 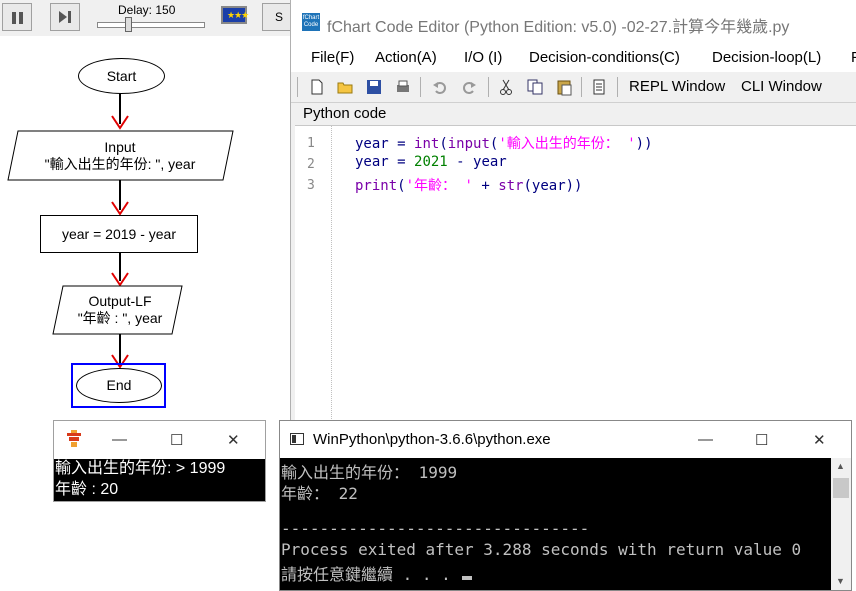 What do you see at coordinates (14, 18) in the screenshot?
I see `pause-icon` at bounding box center [14, 18].